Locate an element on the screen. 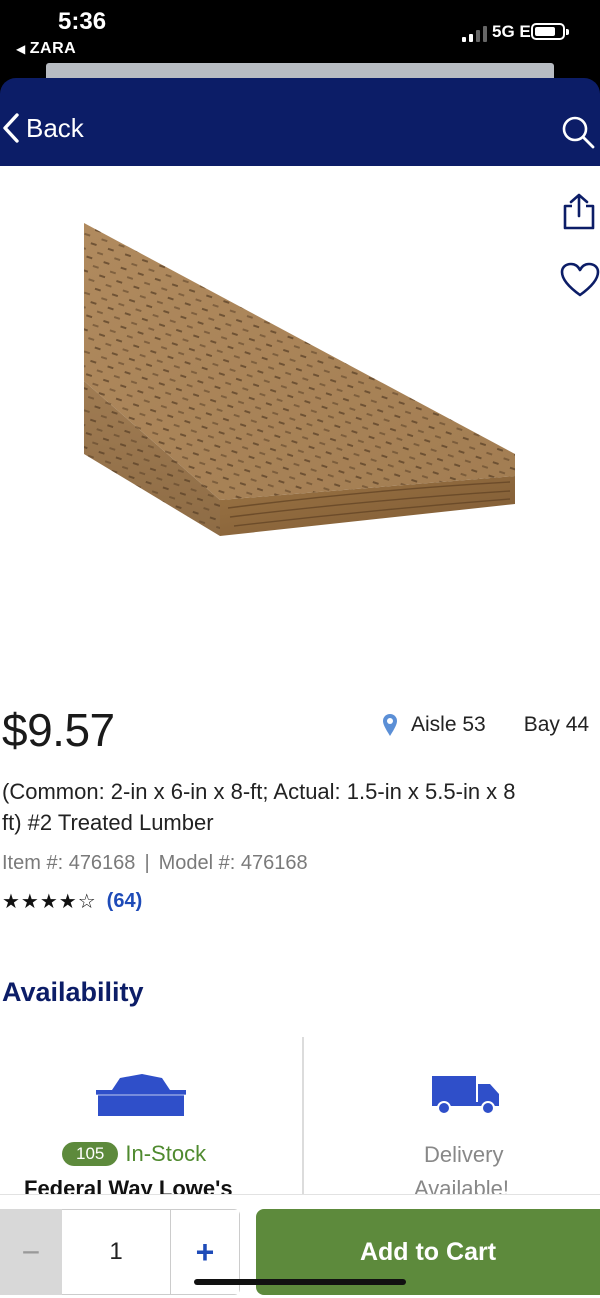  home-indicator is located at coordinates (300, 1282).